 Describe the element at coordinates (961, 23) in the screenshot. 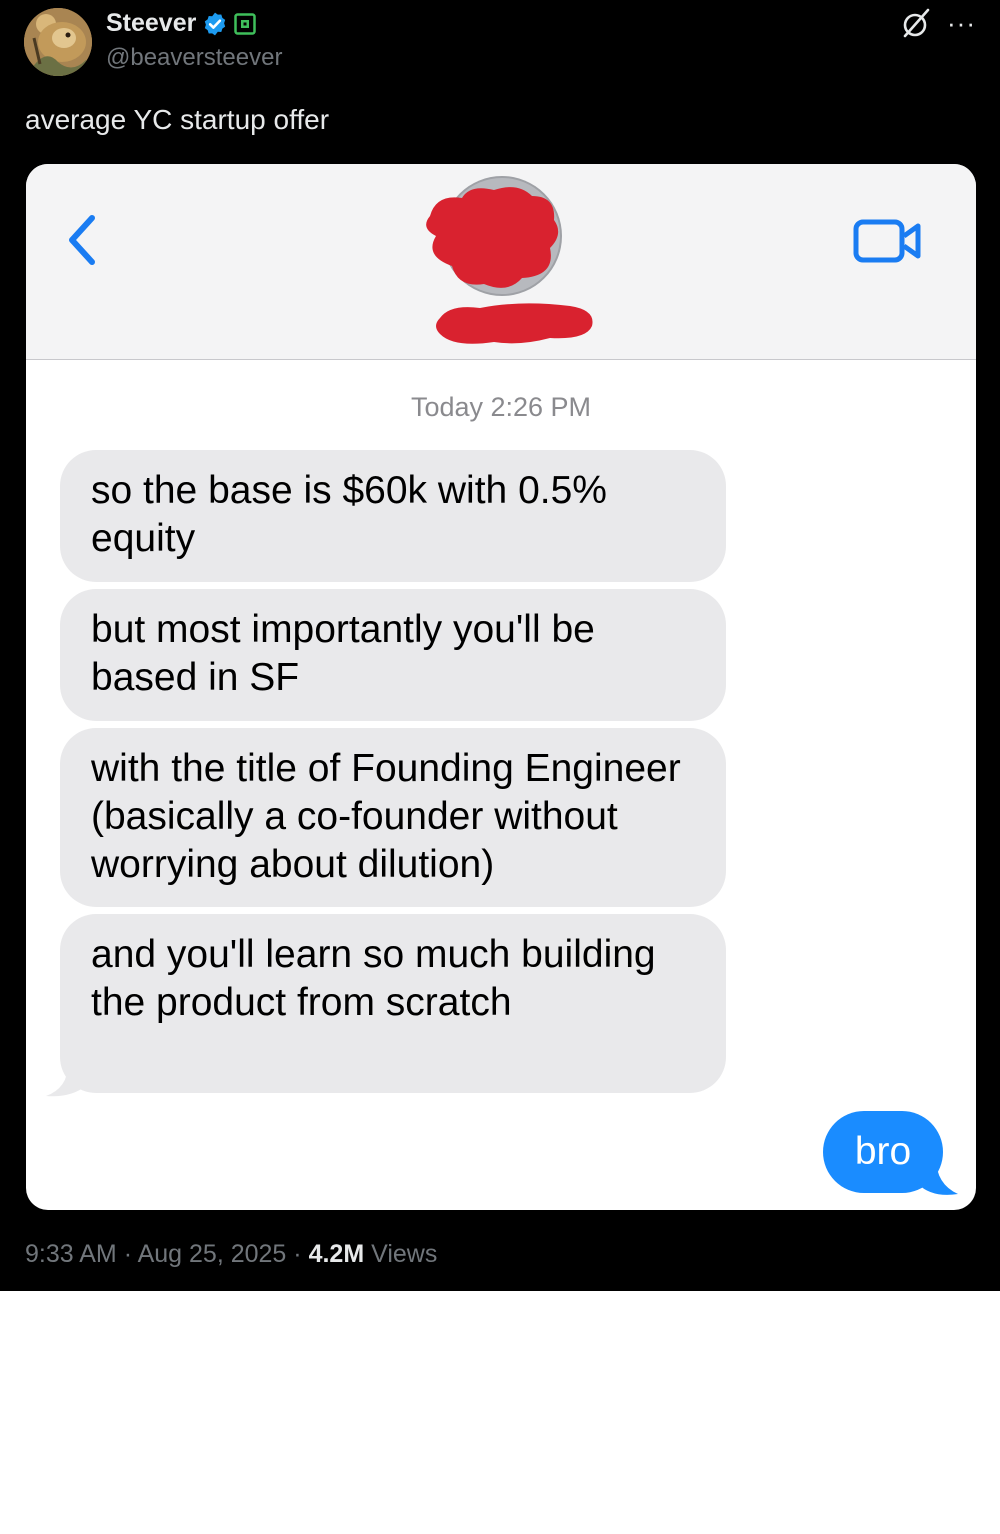

I see `more-icon: ···` at that location.